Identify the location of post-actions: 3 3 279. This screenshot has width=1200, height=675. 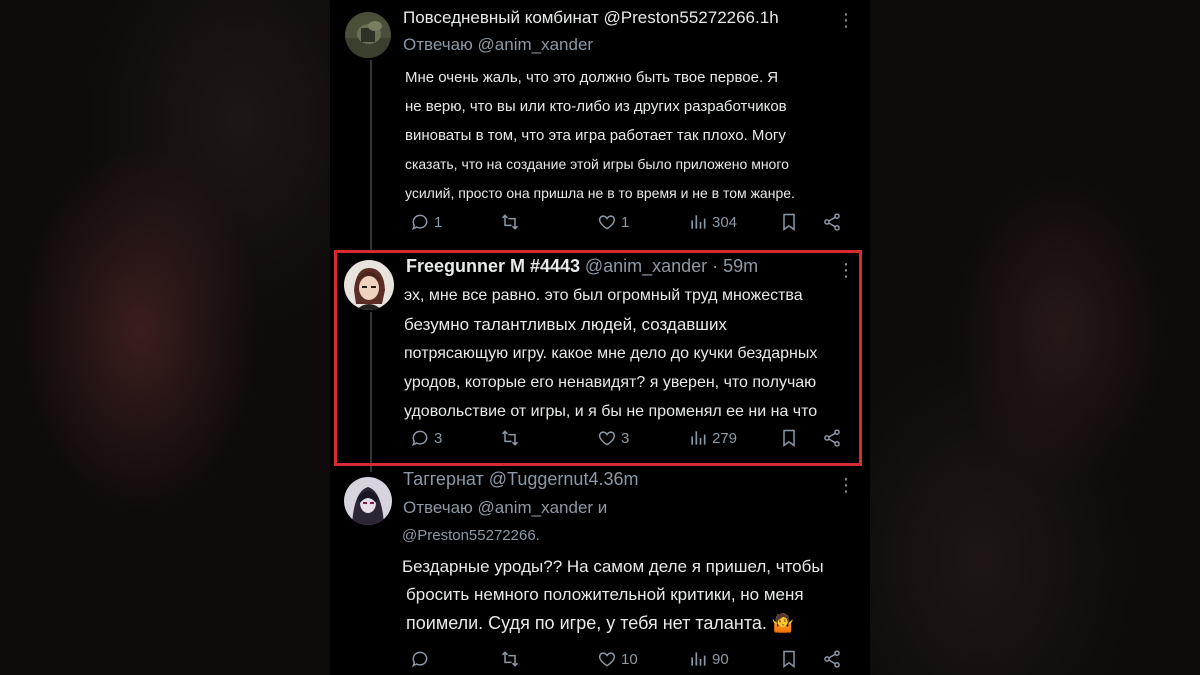
(630, 438).